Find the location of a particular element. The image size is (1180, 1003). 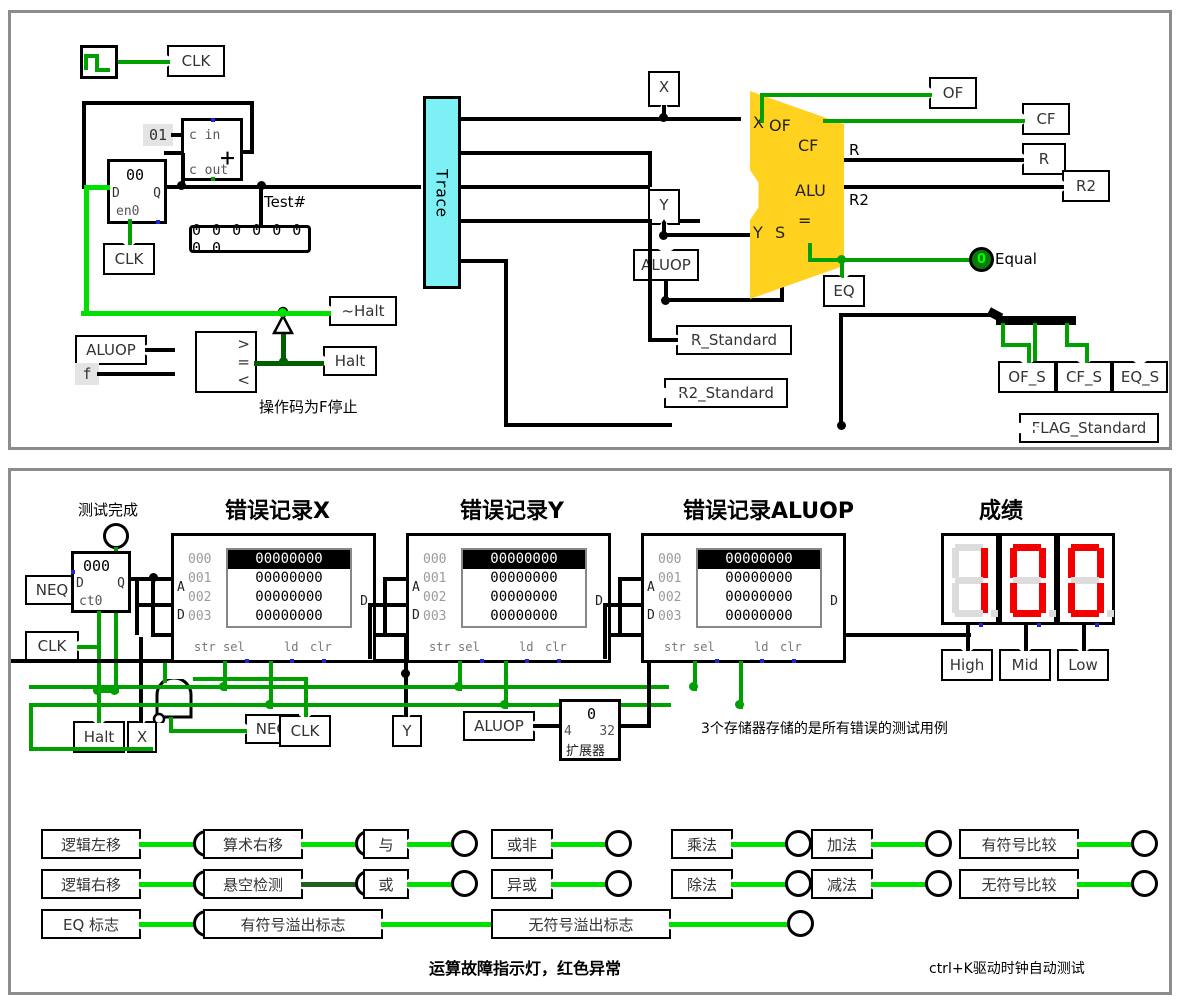

alu-in-s-label: S is located at coordinates (780, 232).